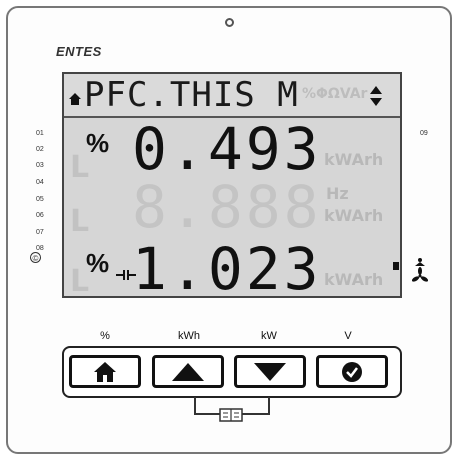  I want to click on row1-ghost-units: kWArh, so click(354, 159).